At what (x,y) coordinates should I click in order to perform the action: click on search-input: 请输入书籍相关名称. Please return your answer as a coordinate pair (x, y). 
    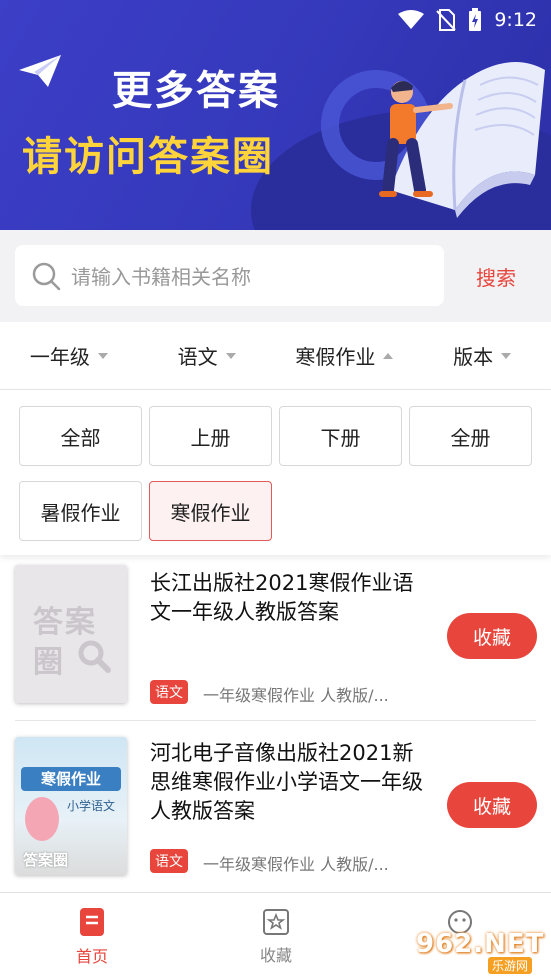
    Looking at the image, I should click on (229, 275).